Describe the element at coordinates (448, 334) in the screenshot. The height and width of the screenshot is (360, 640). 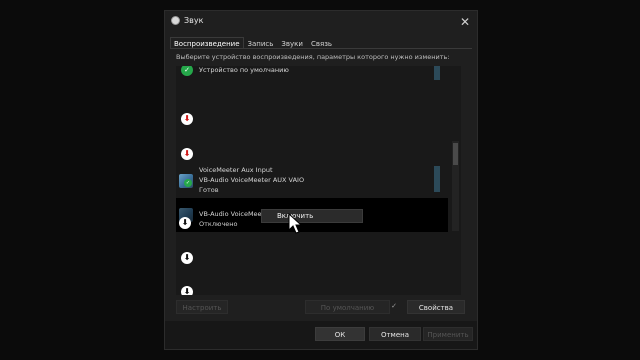
I see `apply-button: Применить` at that location.